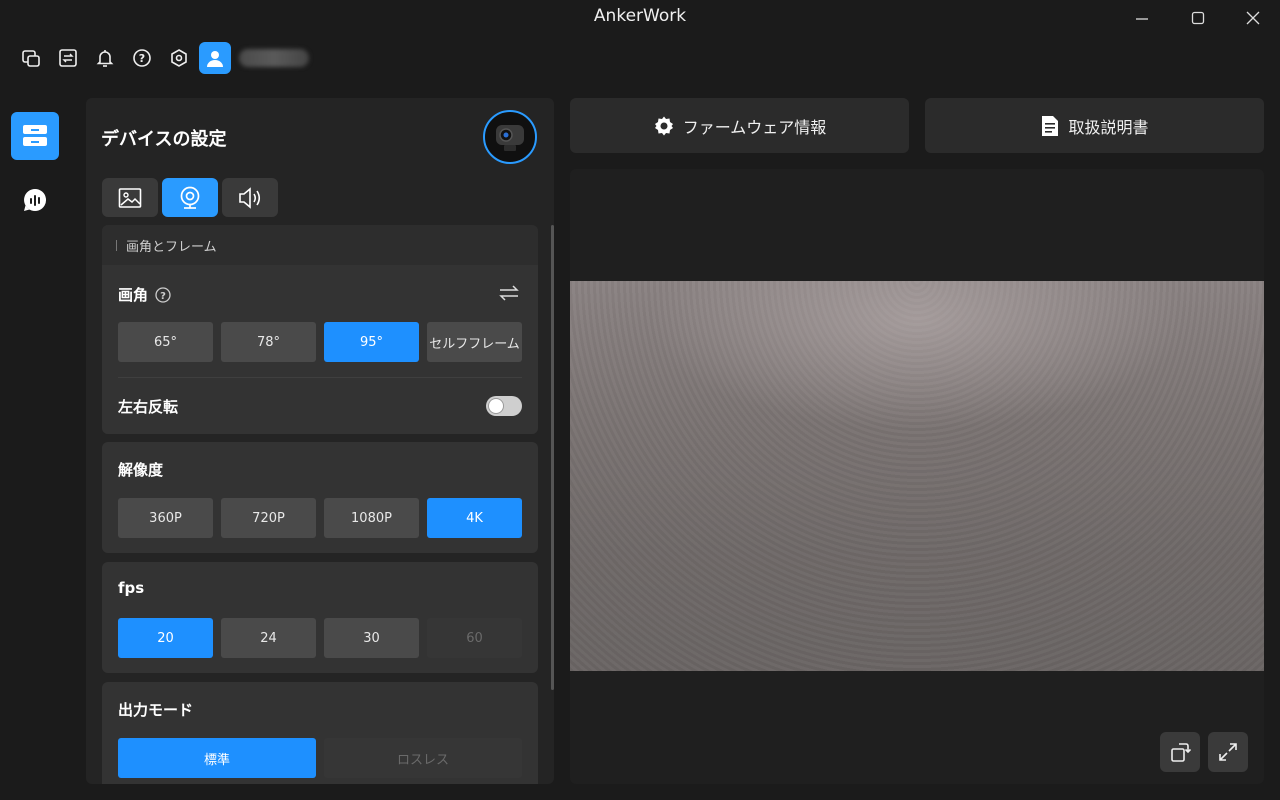  What do you see at coordinates (171, 247) in the screenshot?
I see `section-header-label: 画角とフレーム` at bounding box center [171, 247].